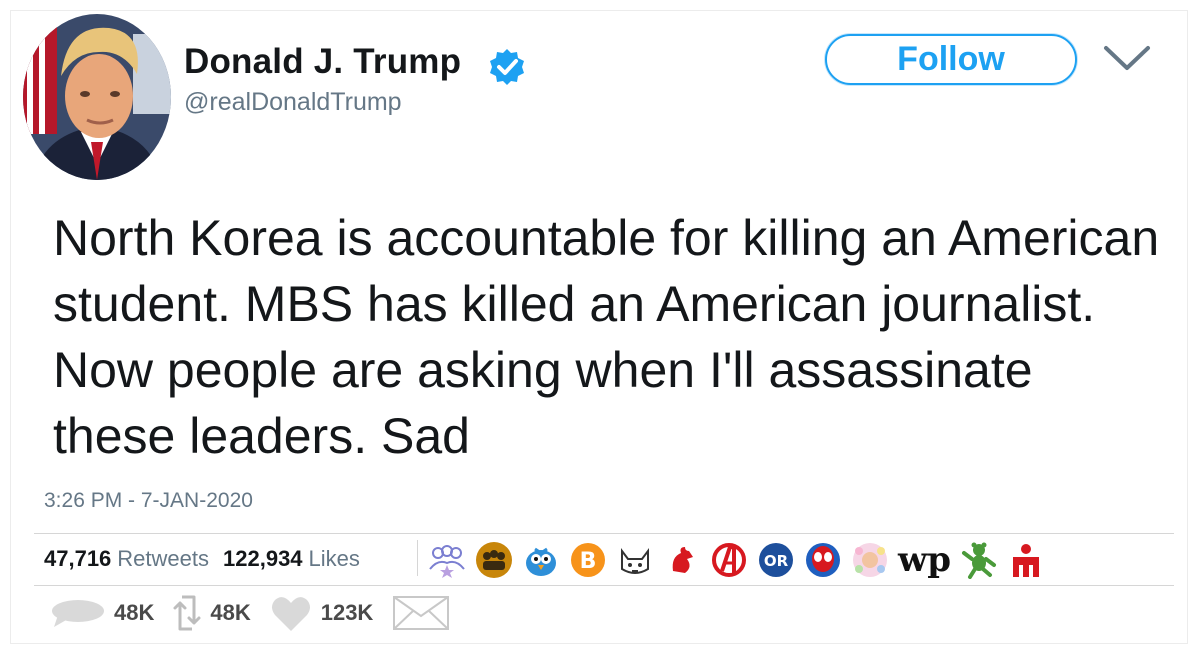  I want to click on washington-post-icon: wp, so click(924, 560).